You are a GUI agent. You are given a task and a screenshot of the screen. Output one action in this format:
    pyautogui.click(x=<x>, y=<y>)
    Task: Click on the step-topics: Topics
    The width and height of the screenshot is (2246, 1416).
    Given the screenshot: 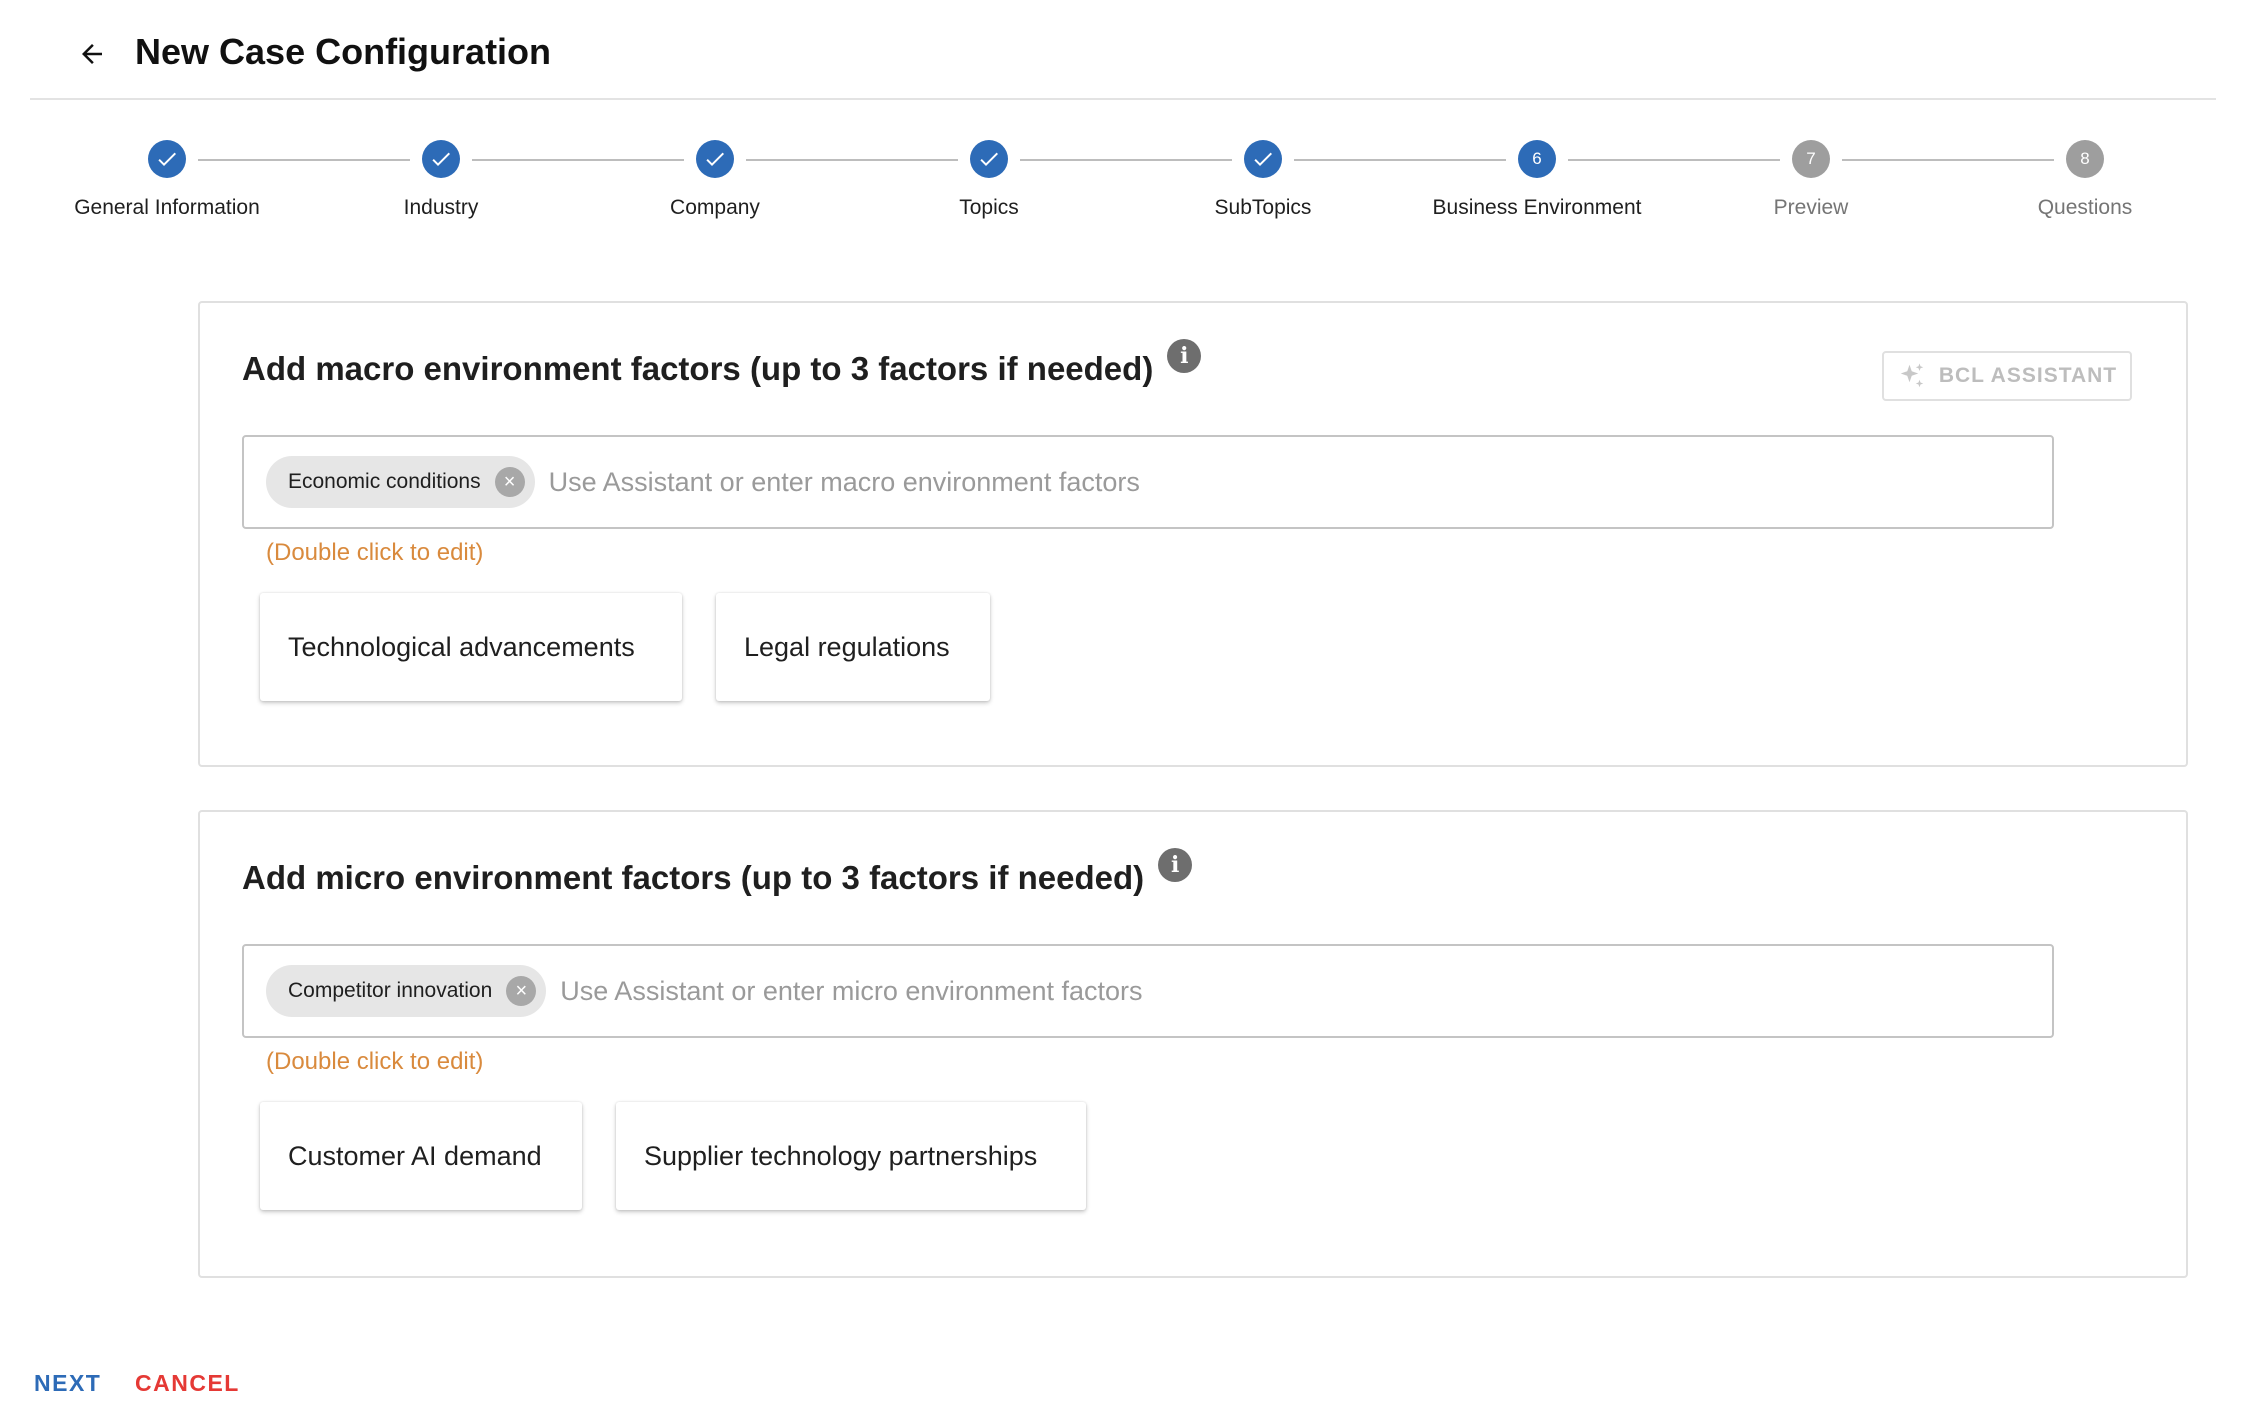 What is the action you would take?
    pyautogui.click(x=989, y=180)
    